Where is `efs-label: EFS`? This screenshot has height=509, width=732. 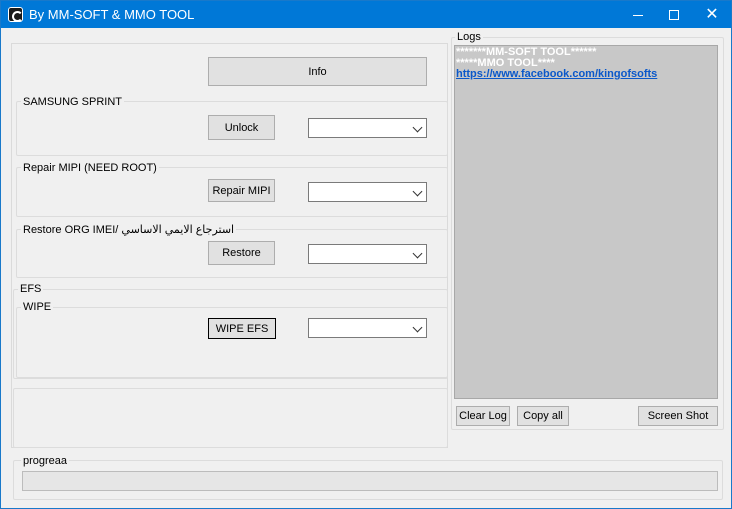
efs-label: EFS is located at coordinates (31, 289).